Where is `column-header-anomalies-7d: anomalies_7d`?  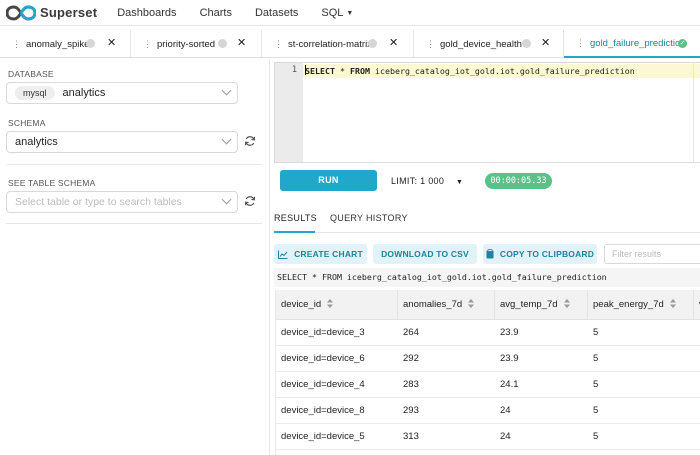 column-header-anomalies-7d: anomalies_7d is located at coordinates (446, 305).